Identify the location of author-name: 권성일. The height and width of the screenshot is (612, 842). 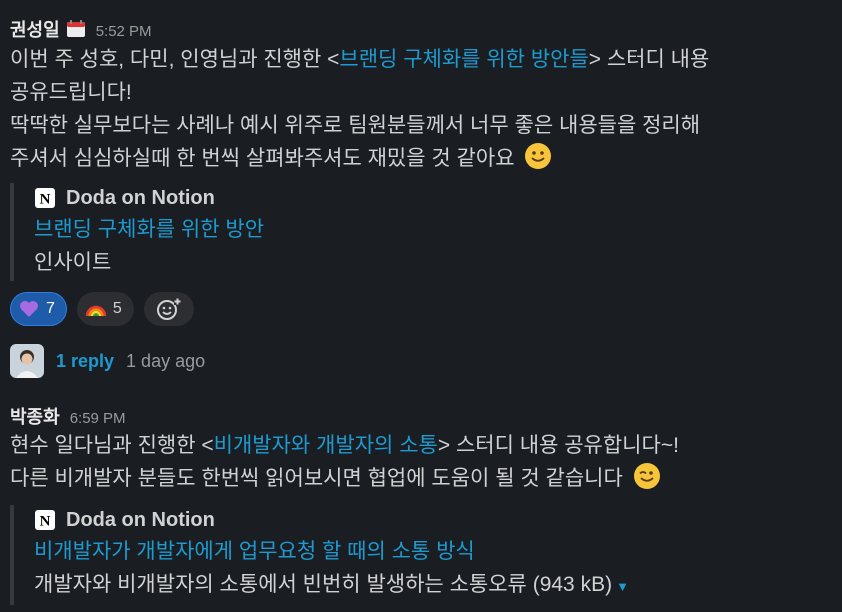
(35, 29).